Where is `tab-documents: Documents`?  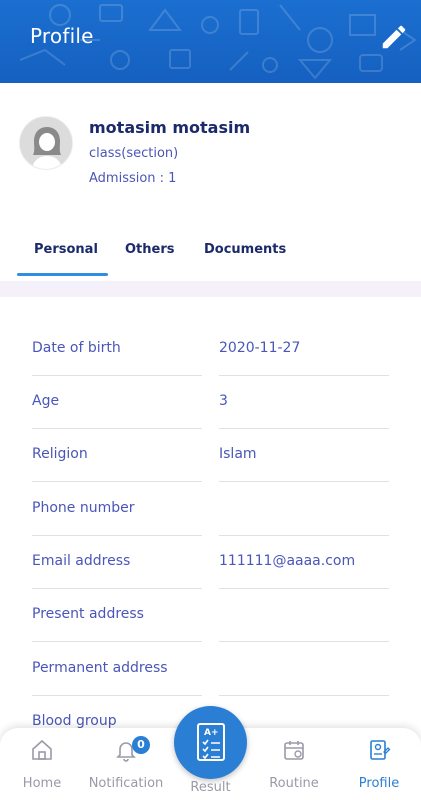 tab-documents: Documents is located at coordinates (245, 249).